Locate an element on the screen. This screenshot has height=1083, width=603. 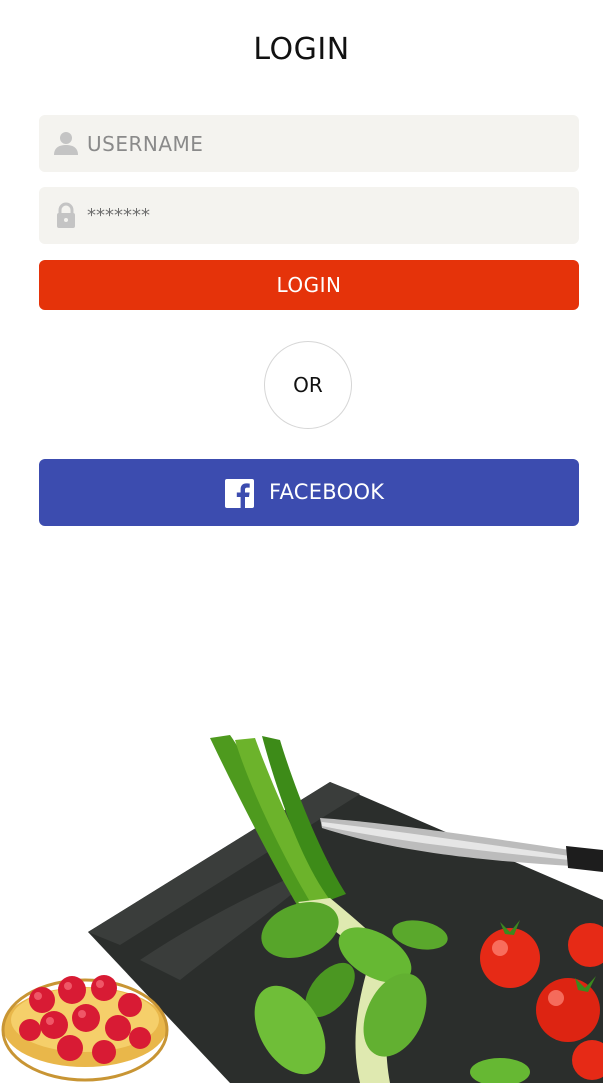
or-divider: OR is located at coordinates (308, 385).